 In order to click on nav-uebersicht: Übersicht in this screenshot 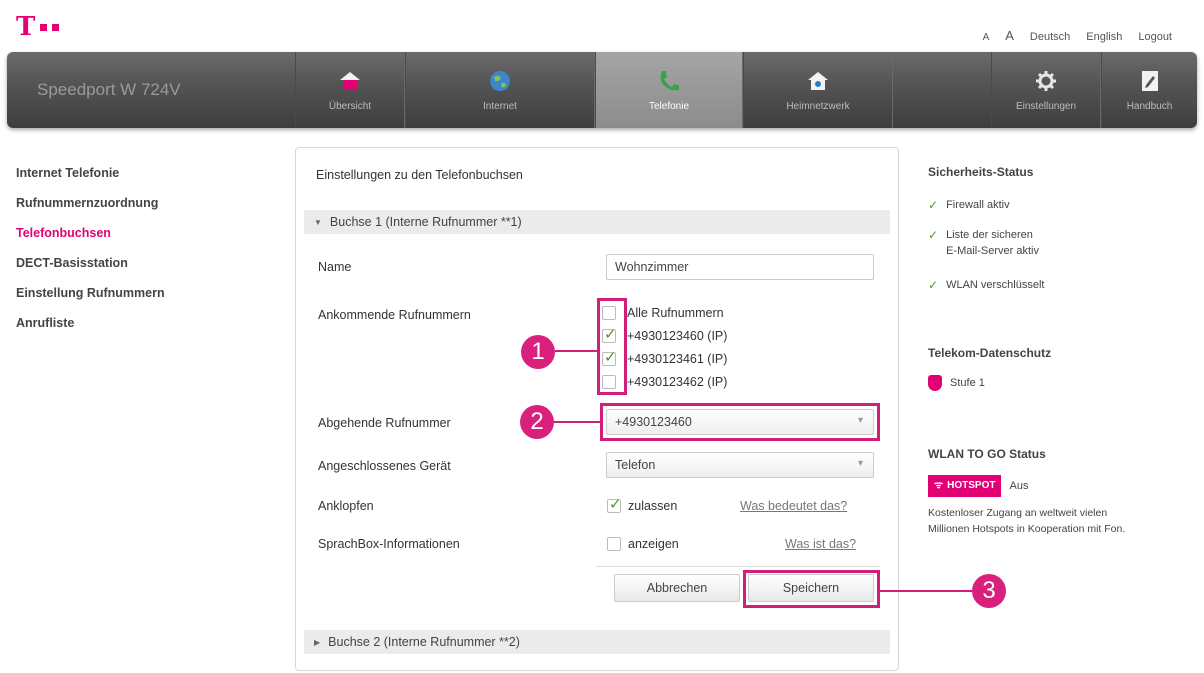, I will do `click(350, 90)`.